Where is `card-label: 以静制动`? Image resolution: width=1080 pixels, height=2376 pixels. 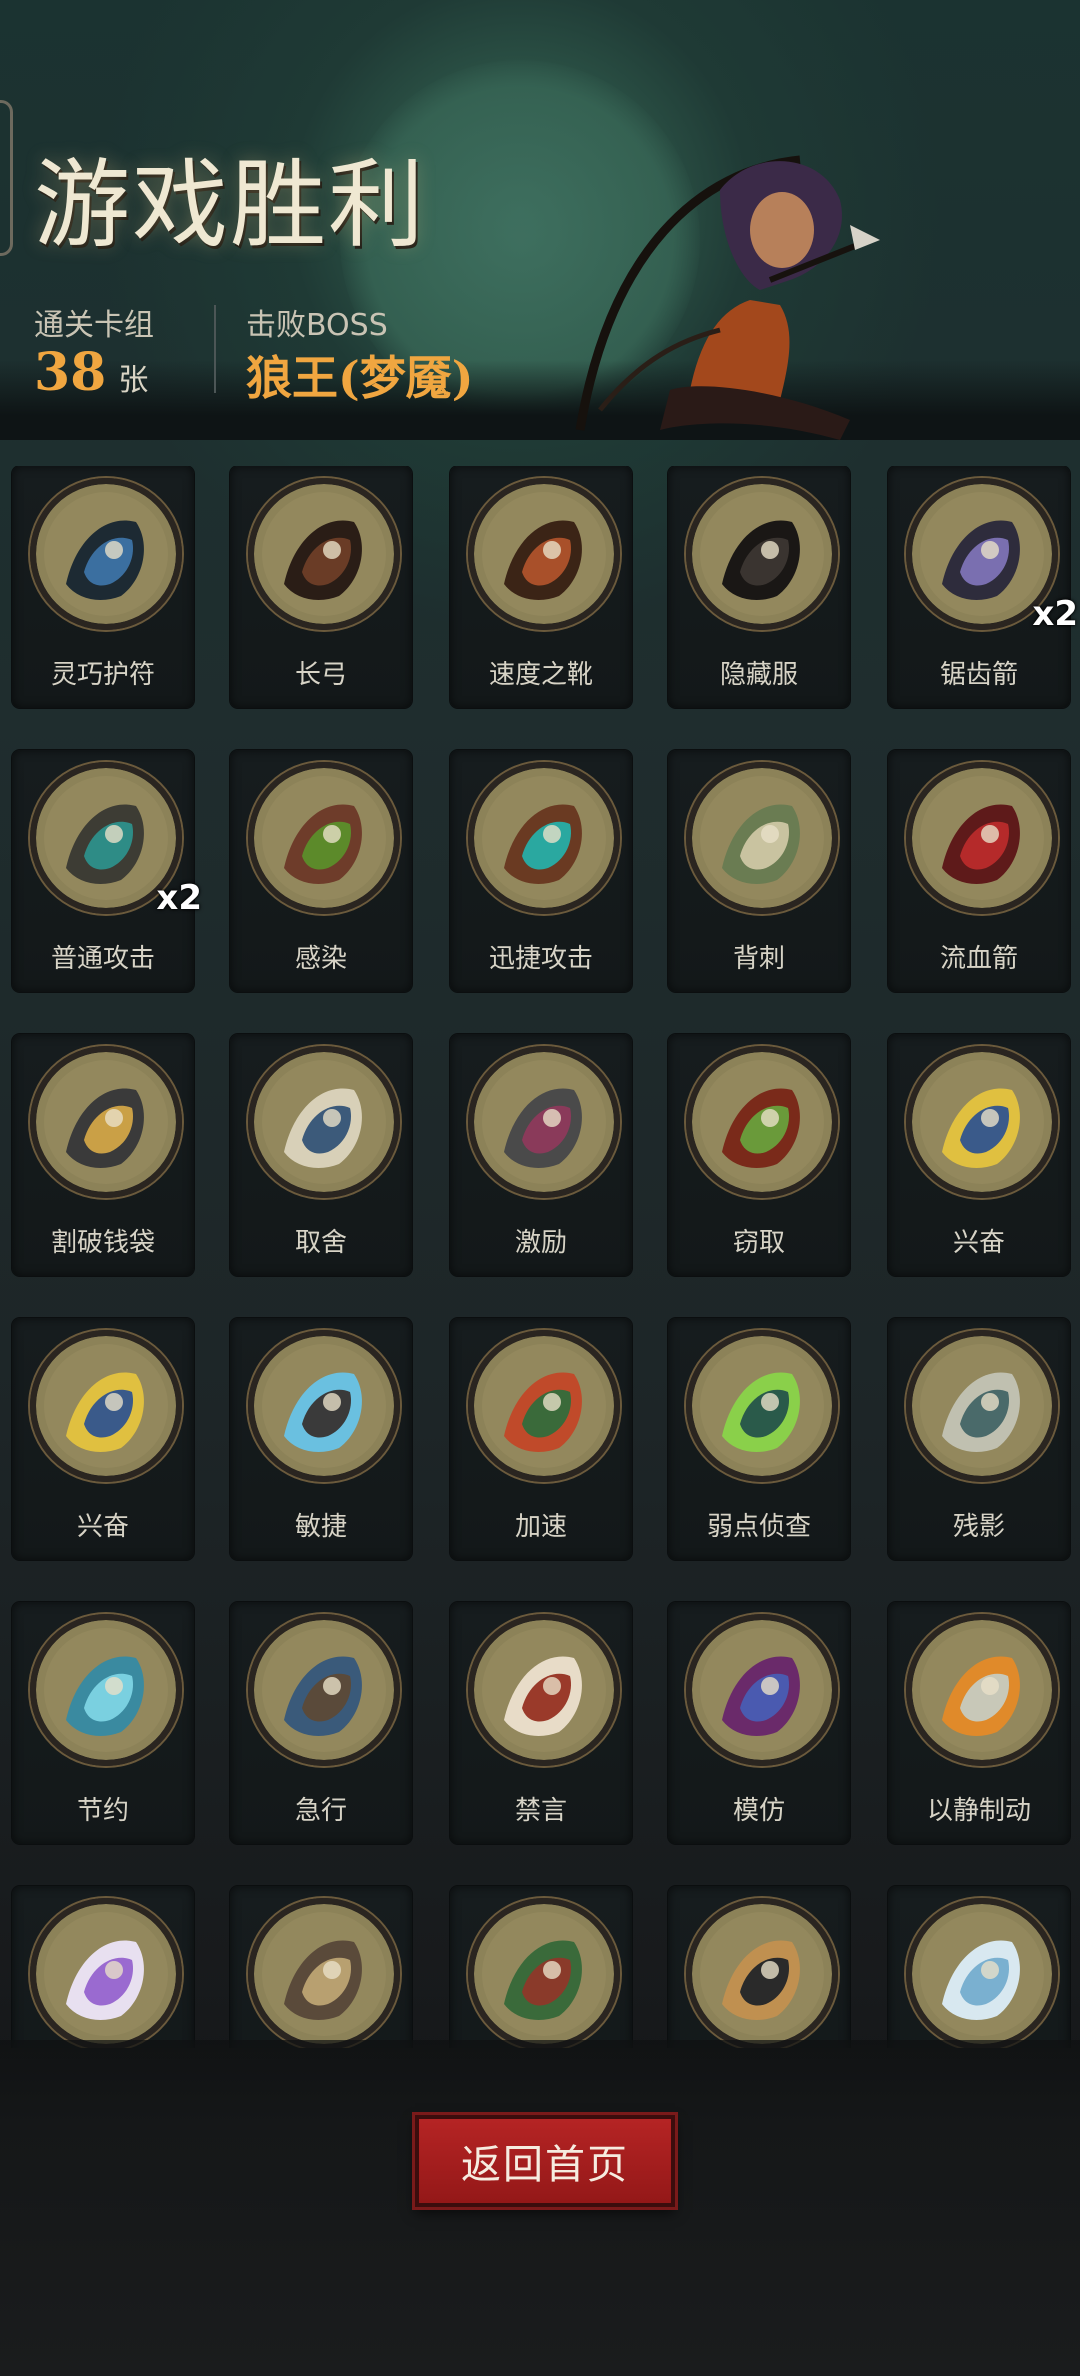
card-label: 以静制动 is located at coordinates (978, 1811).